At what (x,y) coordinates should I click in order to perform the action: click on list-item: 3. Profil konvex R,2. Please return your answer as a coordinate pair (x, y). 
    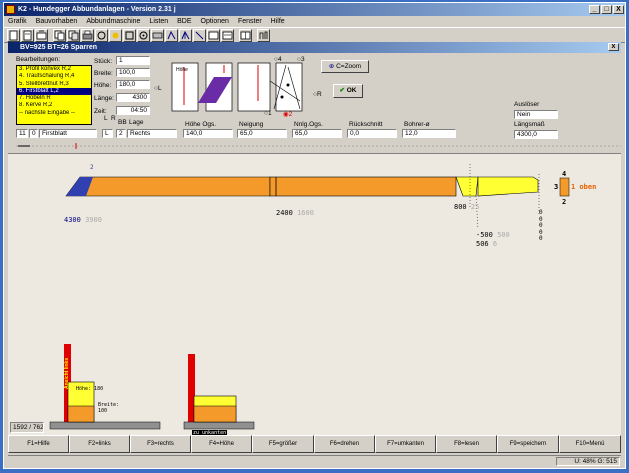
    Looking at the image, I should click on (54, 69).